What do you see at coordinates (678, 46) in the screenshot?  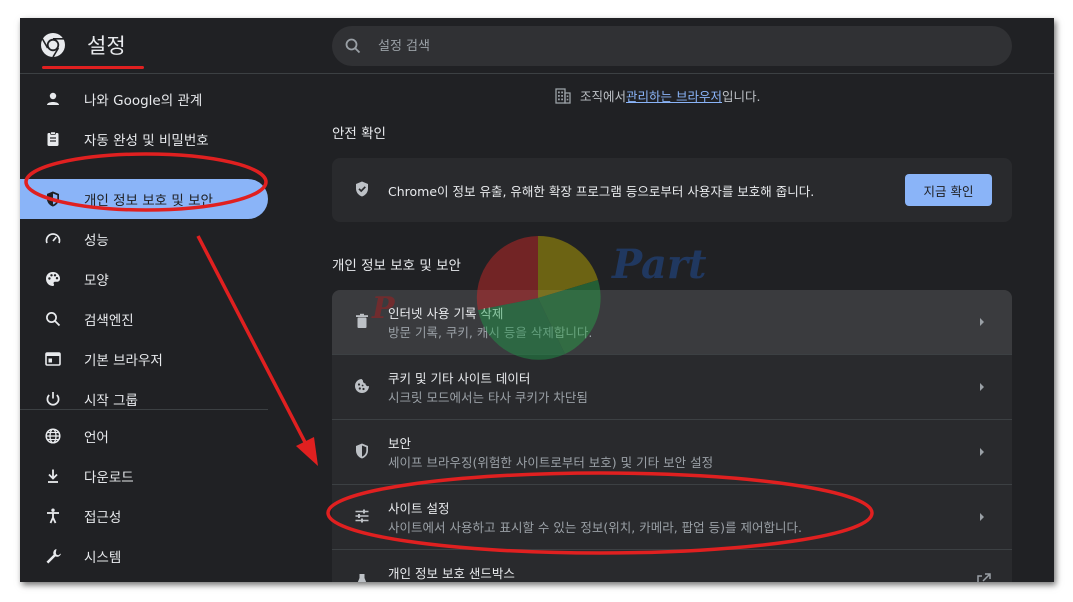 I see `search-input` at bounding box center [678, 46].